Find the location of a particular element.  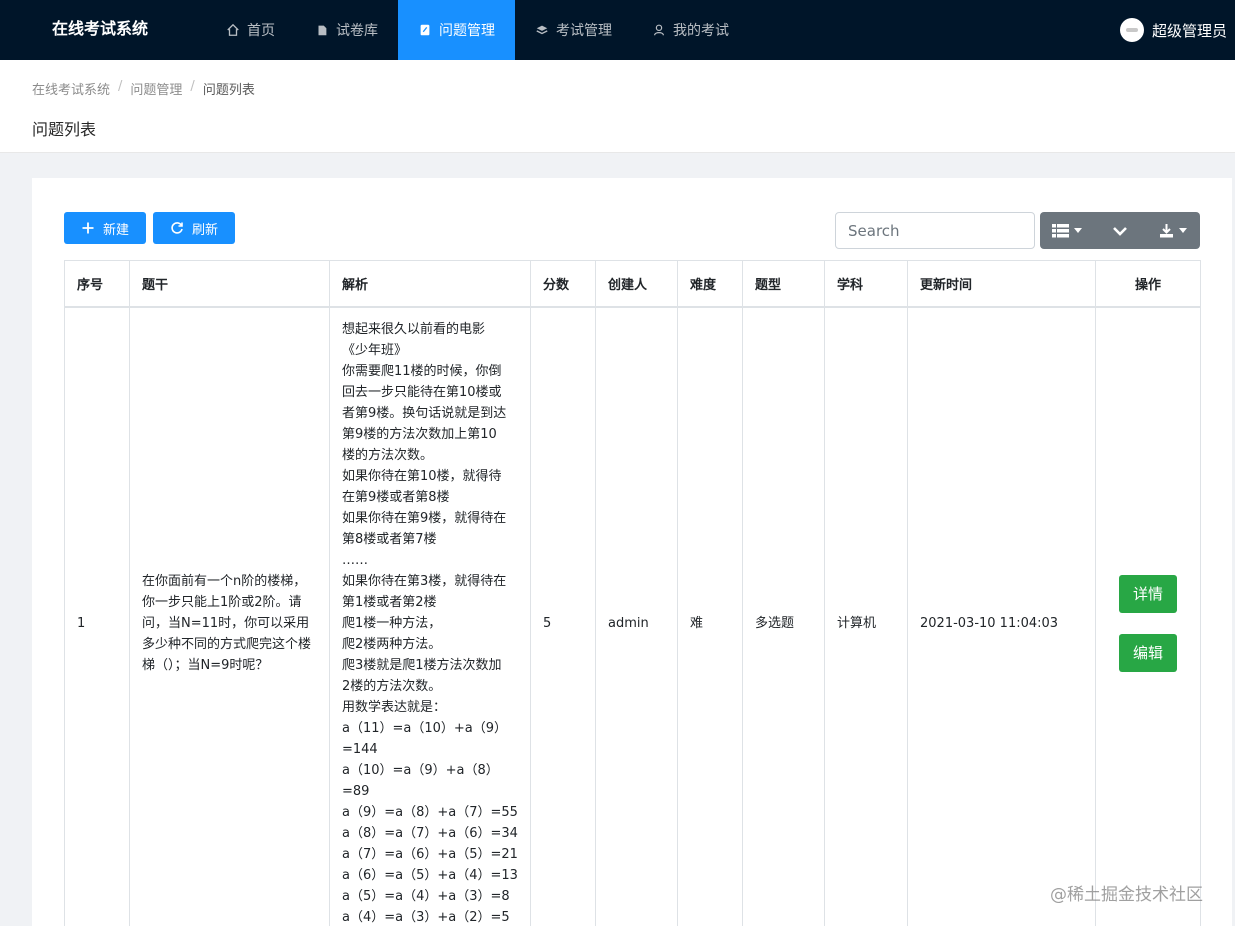

analysis-line: 楼的方法次数。 is located at coordinates (388, 455).